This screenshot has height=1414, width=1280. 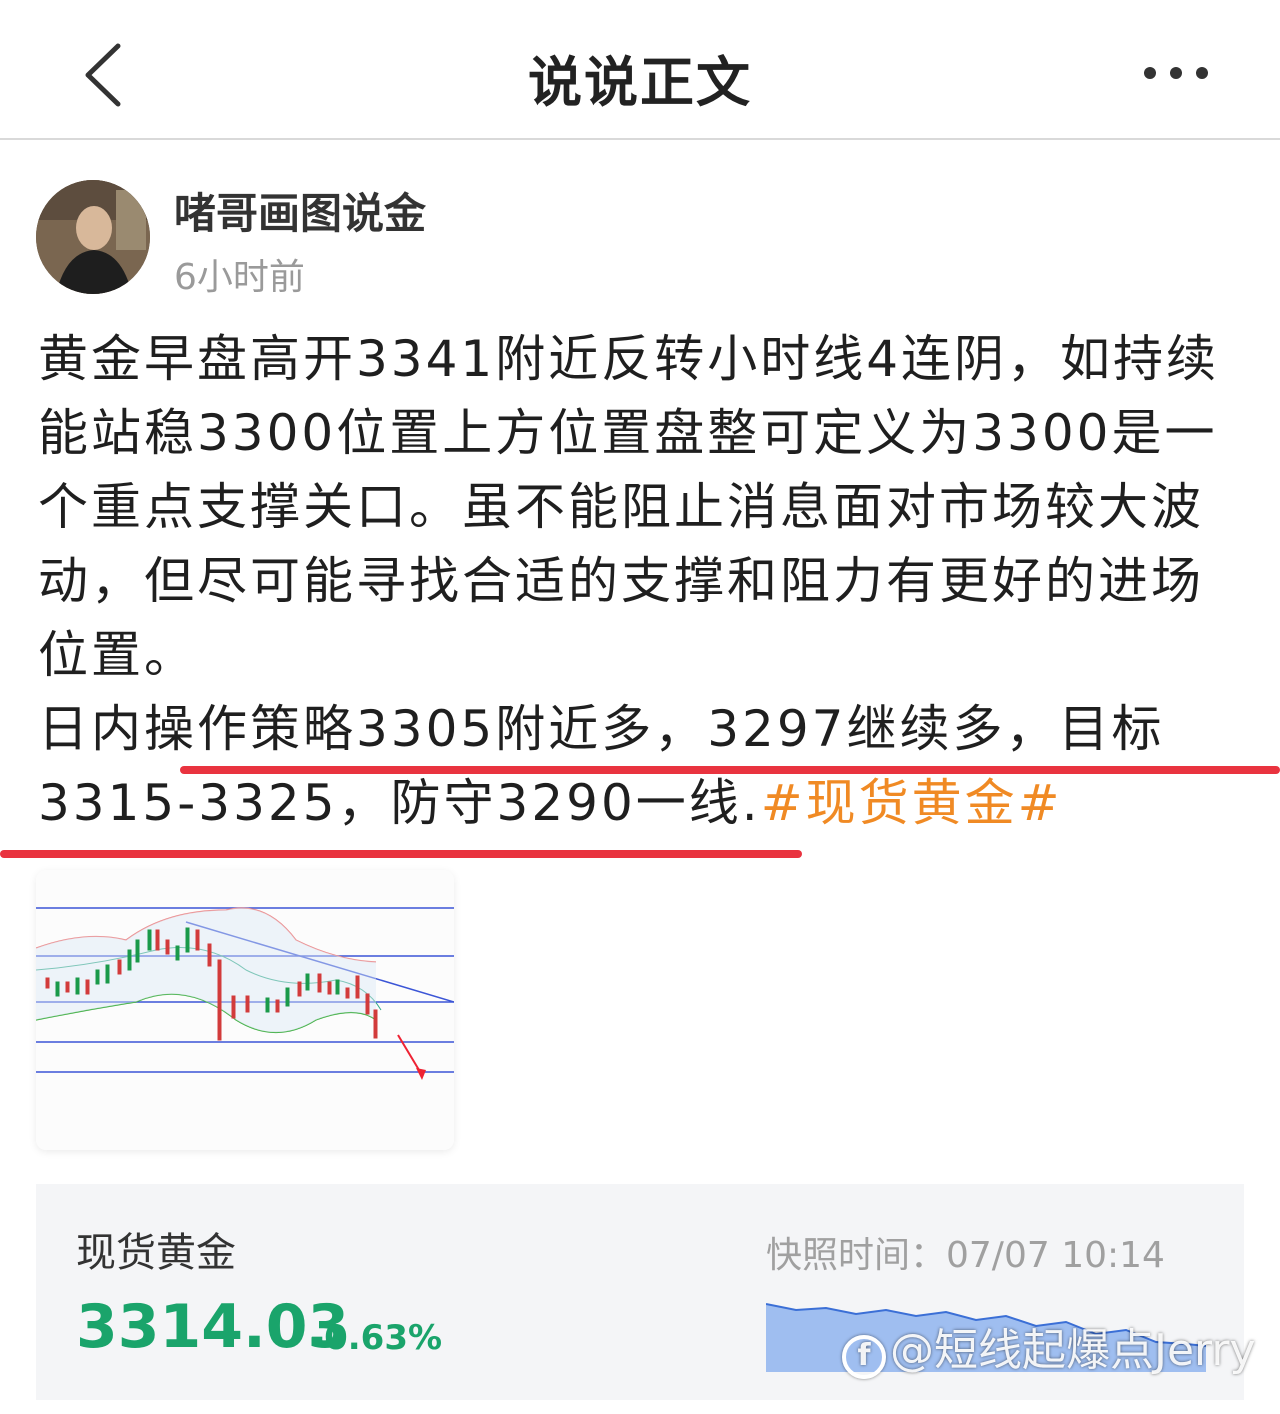 I want to click on post-time: 6小时前, so click(x=239, y=277).